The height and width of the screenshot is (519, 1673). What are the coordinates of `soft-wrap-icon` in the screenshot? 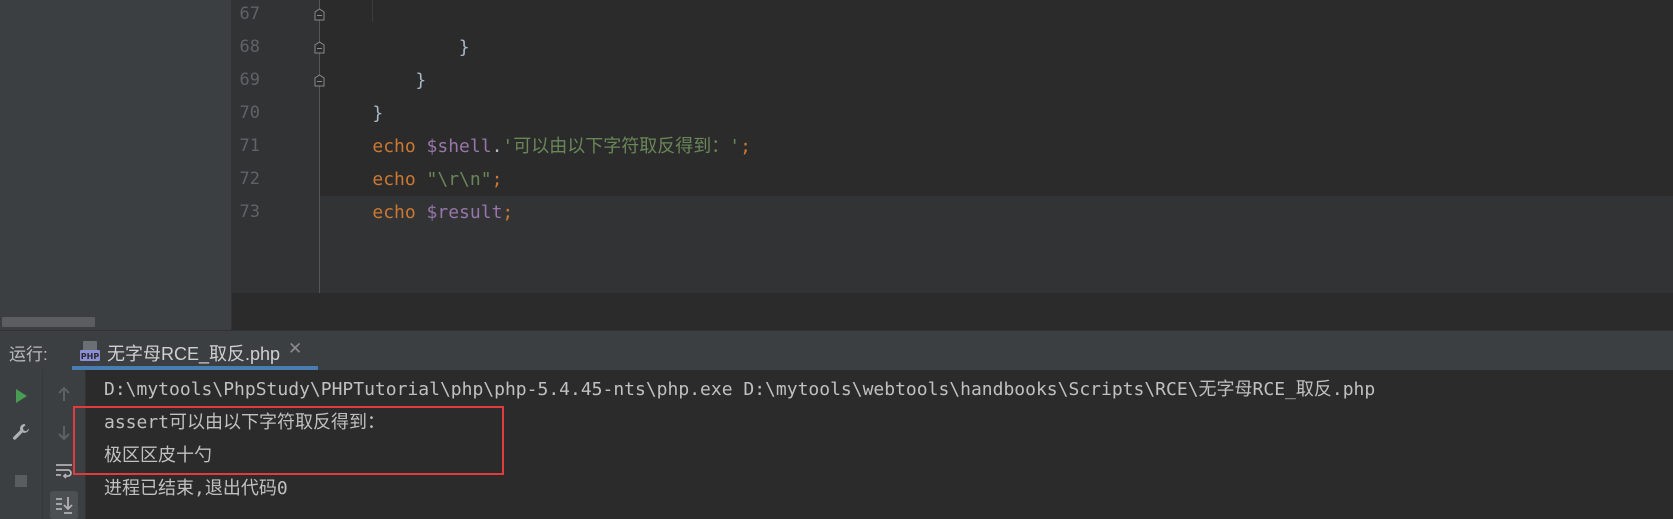 It's located at (64, 471).